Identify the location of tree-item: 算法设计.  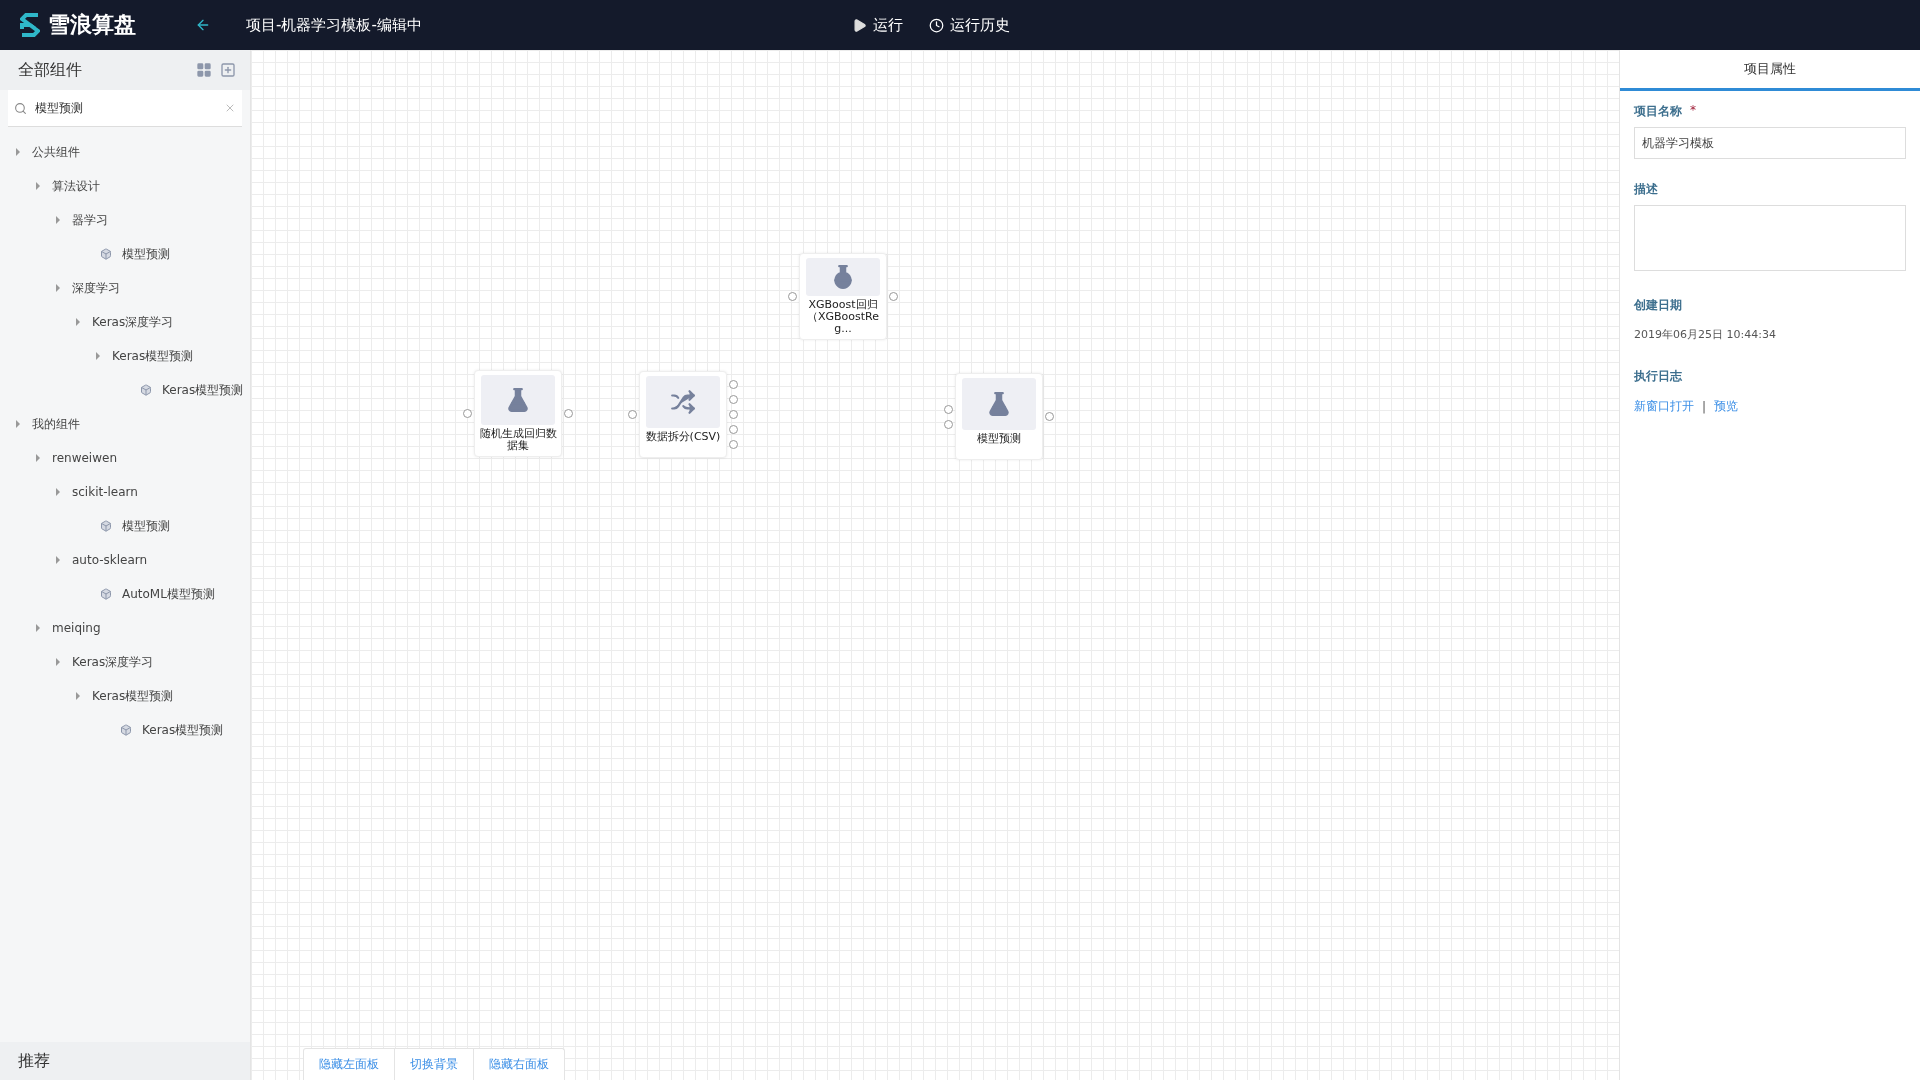
(76, 186).